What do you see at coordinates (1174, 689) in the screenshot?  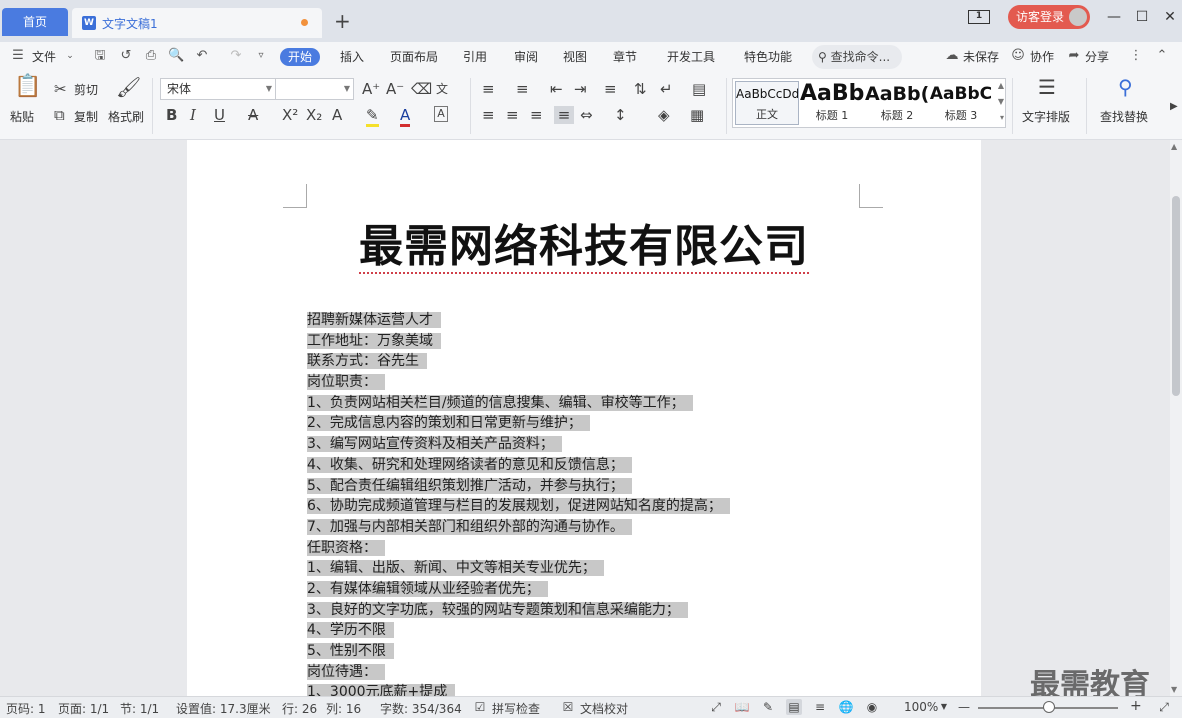 I see `scroll-down-icon: ▼` at bounding box center [1174, 689].